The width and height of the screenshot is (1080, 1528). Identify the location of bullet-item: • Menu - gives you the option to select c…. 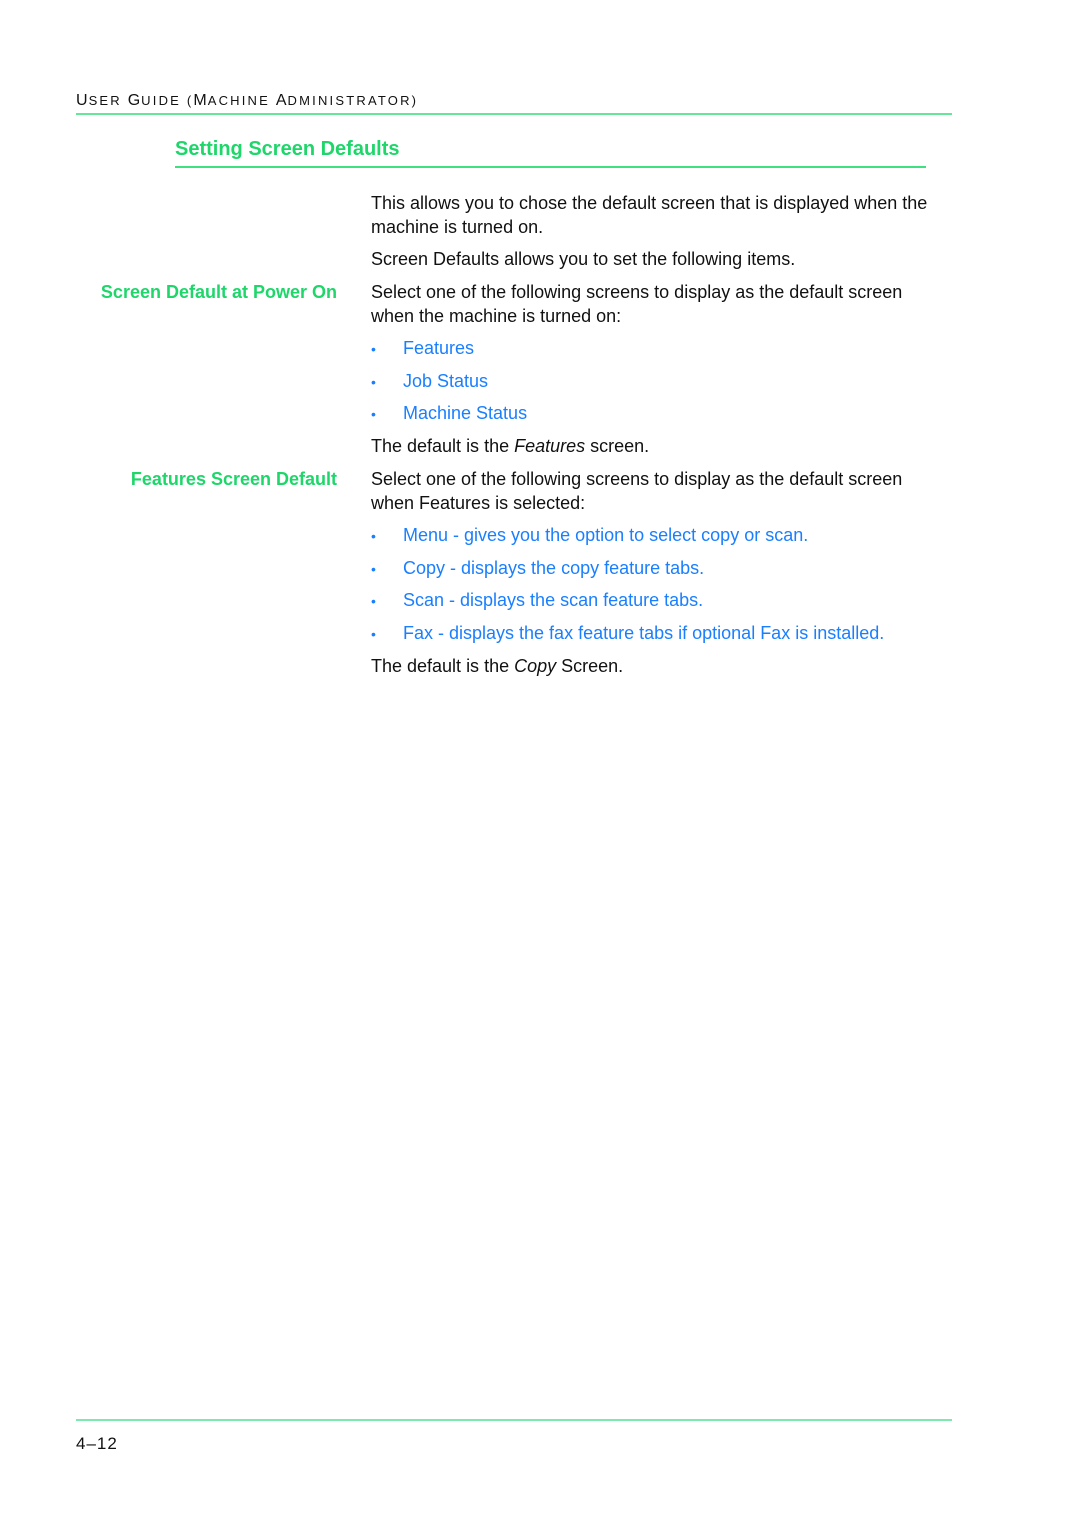
(589, 535).